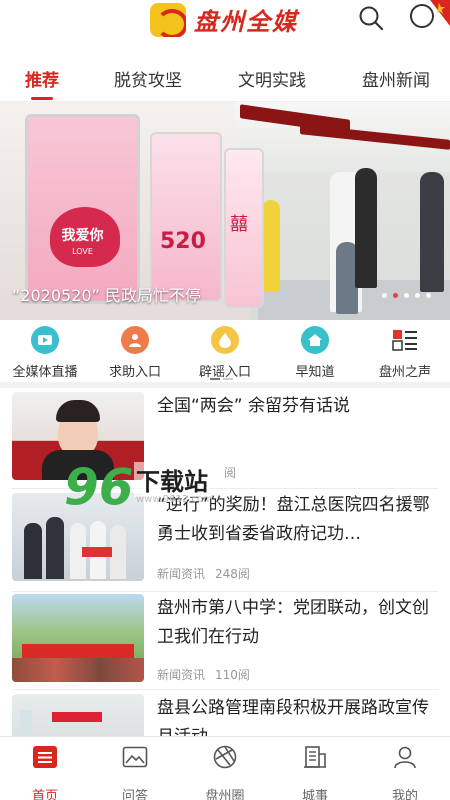 This screenshot has width=450, height=800. Describe the element at coordinates (42, 83) in the screenshot. I see `tab-recommend: 推荐` at that location.